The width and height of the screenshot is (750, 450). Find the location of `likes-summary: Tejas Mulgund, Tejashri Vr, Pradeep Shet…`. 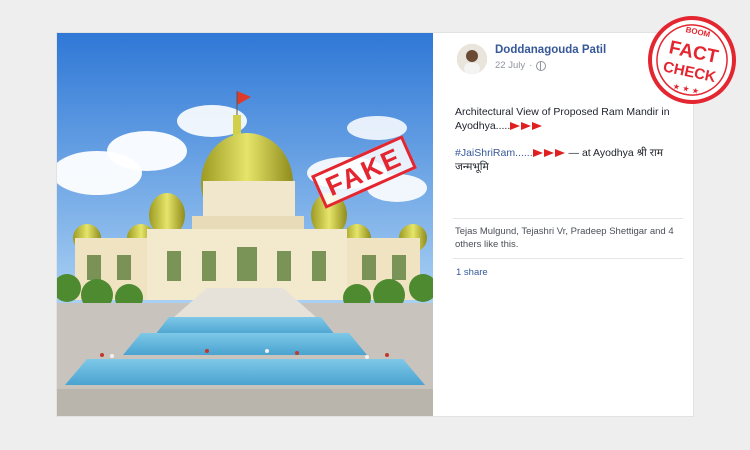

likes-summary: Tejas Mulgund, Tejashri Vr, Pradeep Shet… is located at coordinates (569, 238).